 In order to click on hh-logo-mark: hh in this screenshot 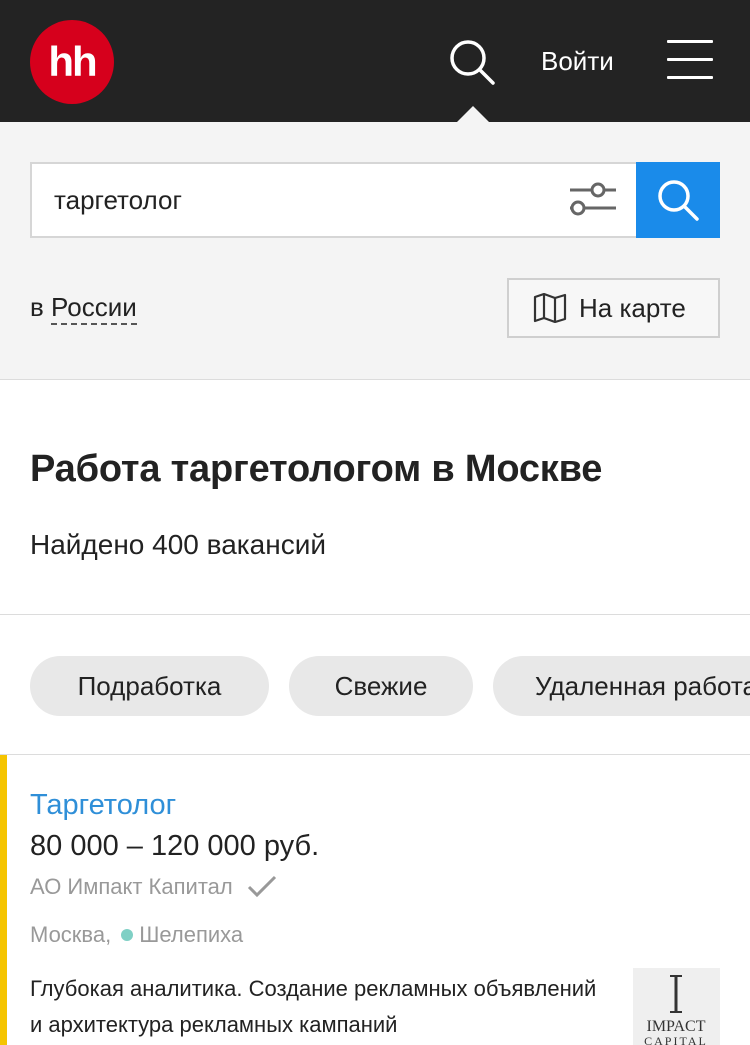, I will do `click(73, 61)`.